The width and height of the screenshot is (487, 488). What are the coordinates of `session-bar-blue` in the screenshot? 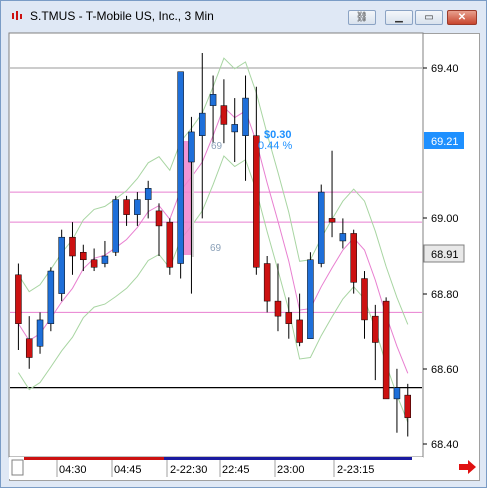 It's located at (288, 458).